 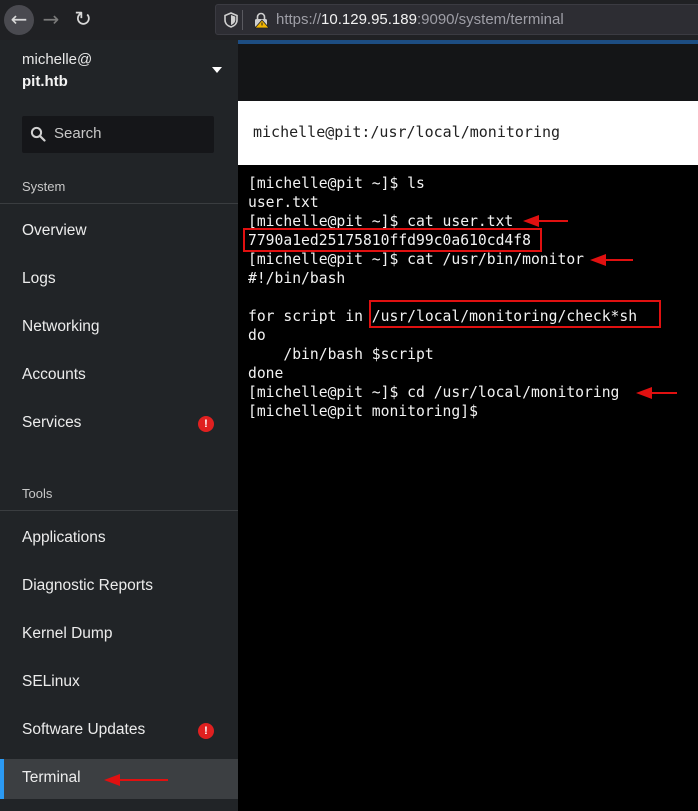 I want to click on section-label-system: System, so click(x=44, y=186).